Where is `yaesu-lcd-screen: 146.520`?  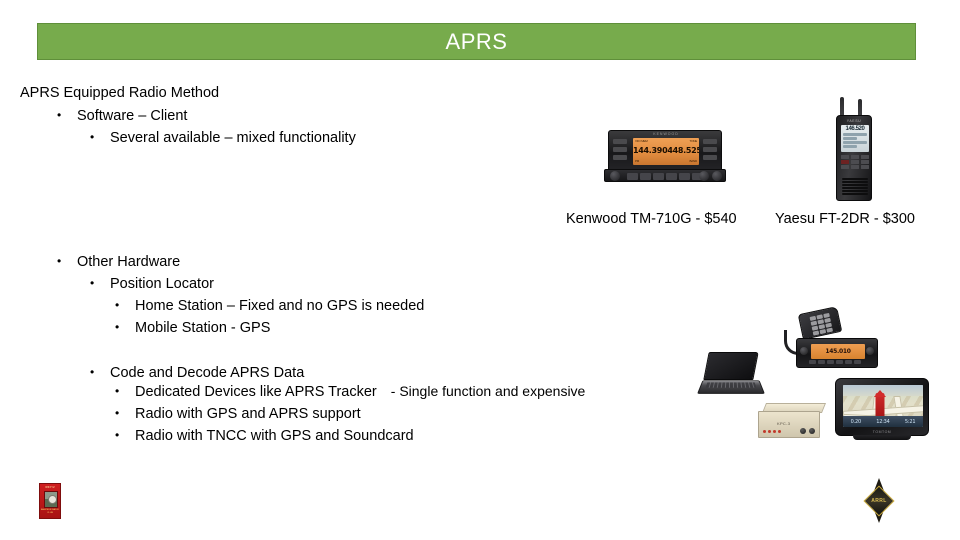
yaesu-lcd-screen: 146.520 is located at coordinates (855, 138).